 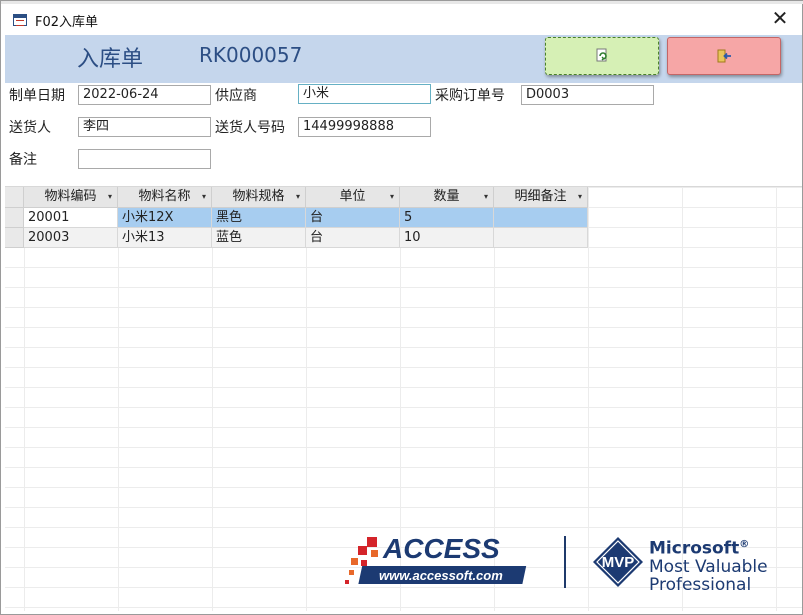 What do you see at coordinates (37, 96) in the screenshot?
I see `label-date: 制单日期` at bounding box center [37, 96].